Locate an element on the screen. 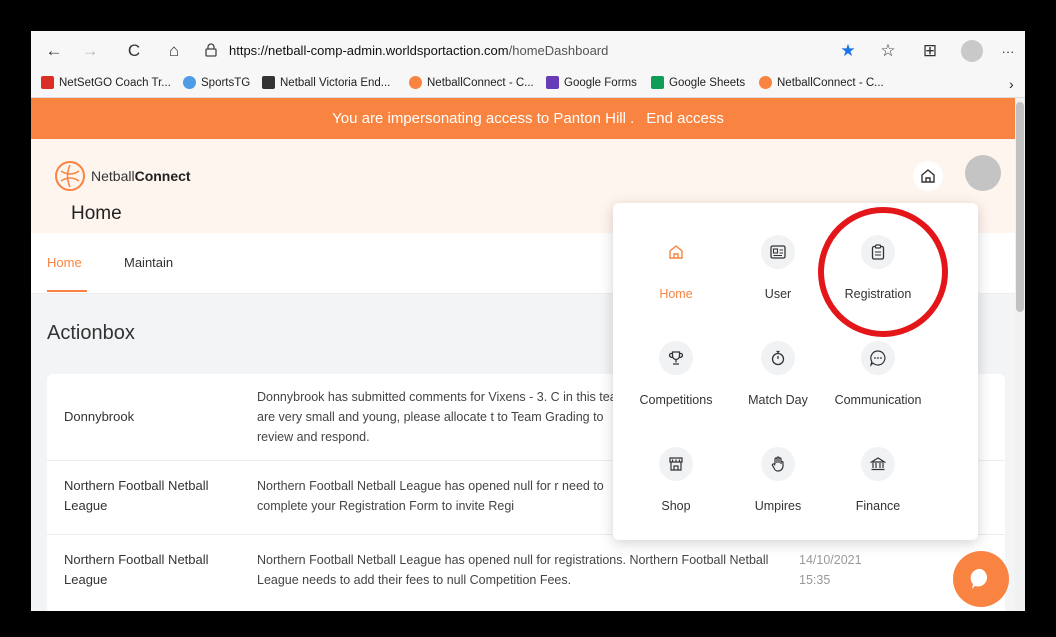  bookmark-item: Google Sheets is located at coordinates (698, 82).